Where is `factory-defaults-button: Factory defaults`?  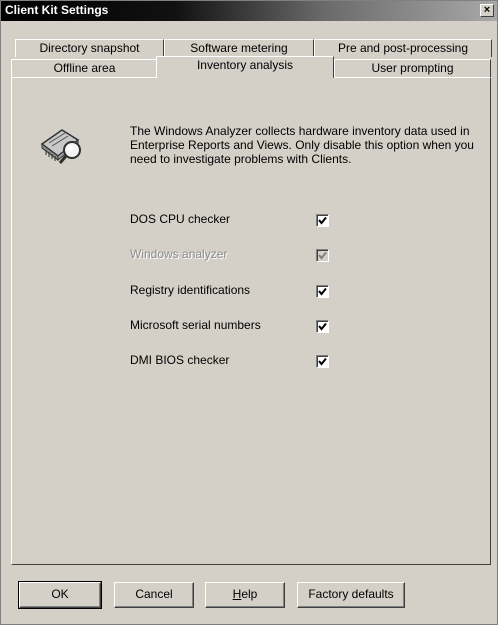
factory-defaults-button: Factory defaults is located at coordinates (351, 595).